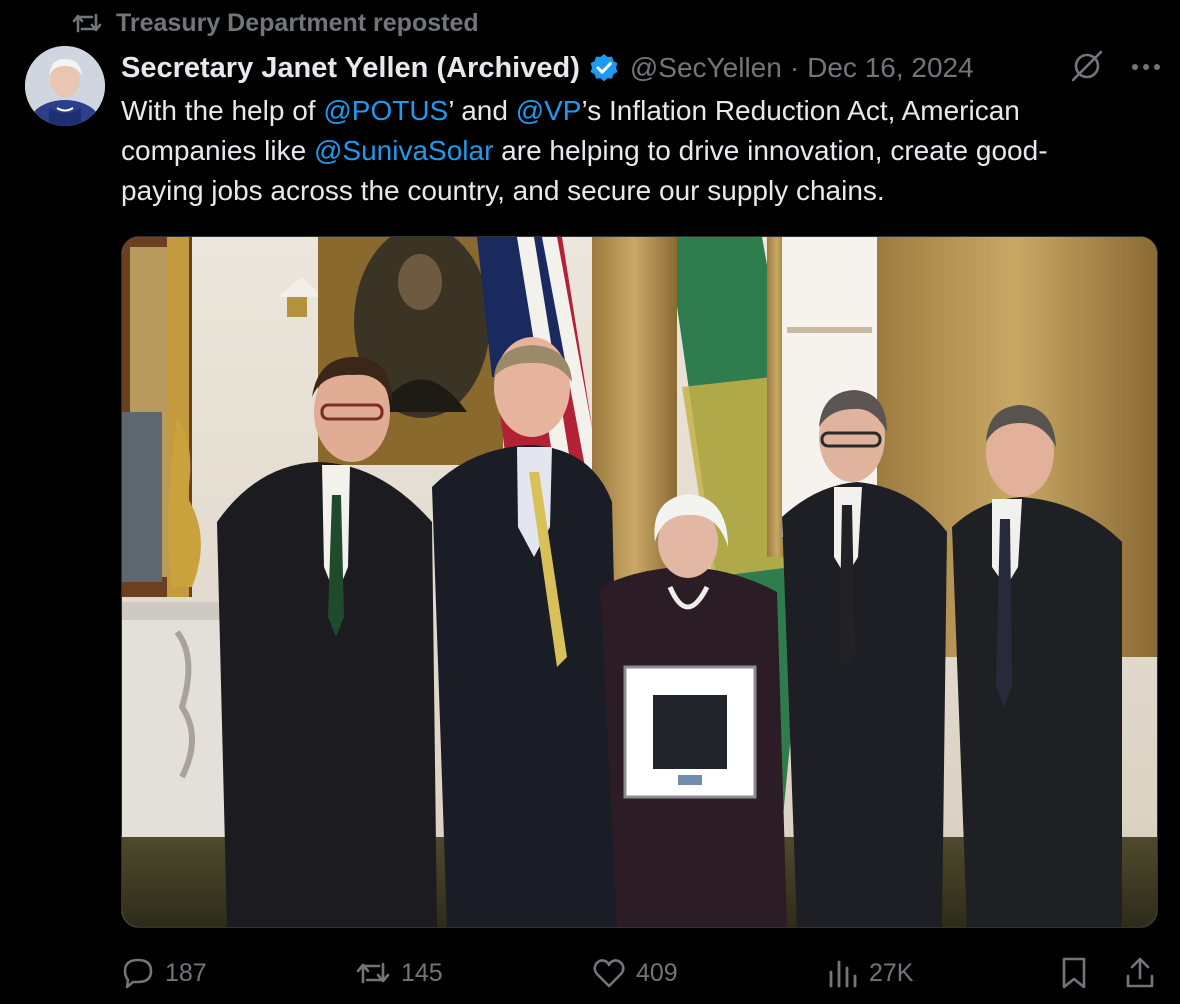 The width and height of the screenshot is (1180, 1004). What do you see at coordinates (164, 973) in the screenshot?
I see `reply-button: 187` at bounding box center [164, 973].